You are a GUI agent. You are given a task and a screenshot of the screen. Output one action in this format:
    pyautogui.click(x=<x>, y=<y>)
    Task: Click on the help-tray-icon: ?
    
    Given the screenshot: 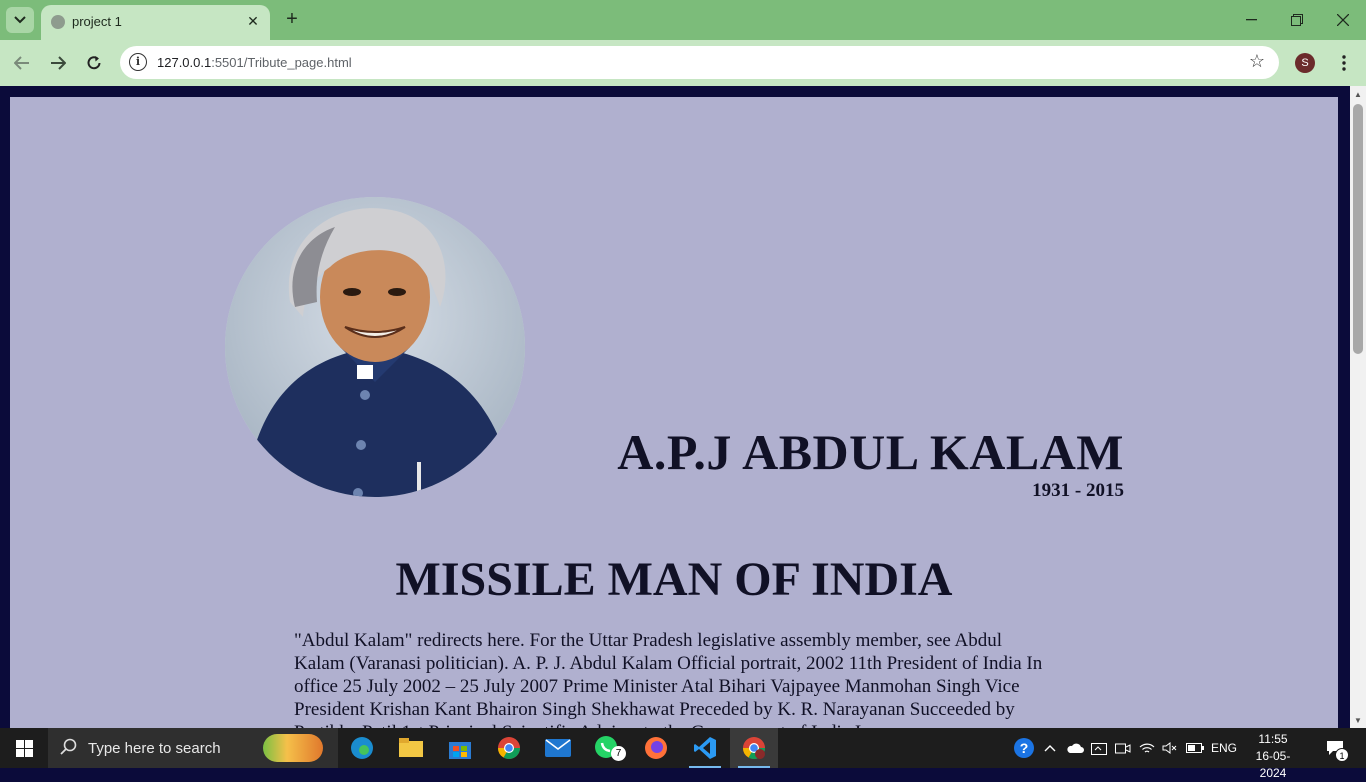 What is the action you would take?
    pyautogui.click(x=1024, y=748)
    